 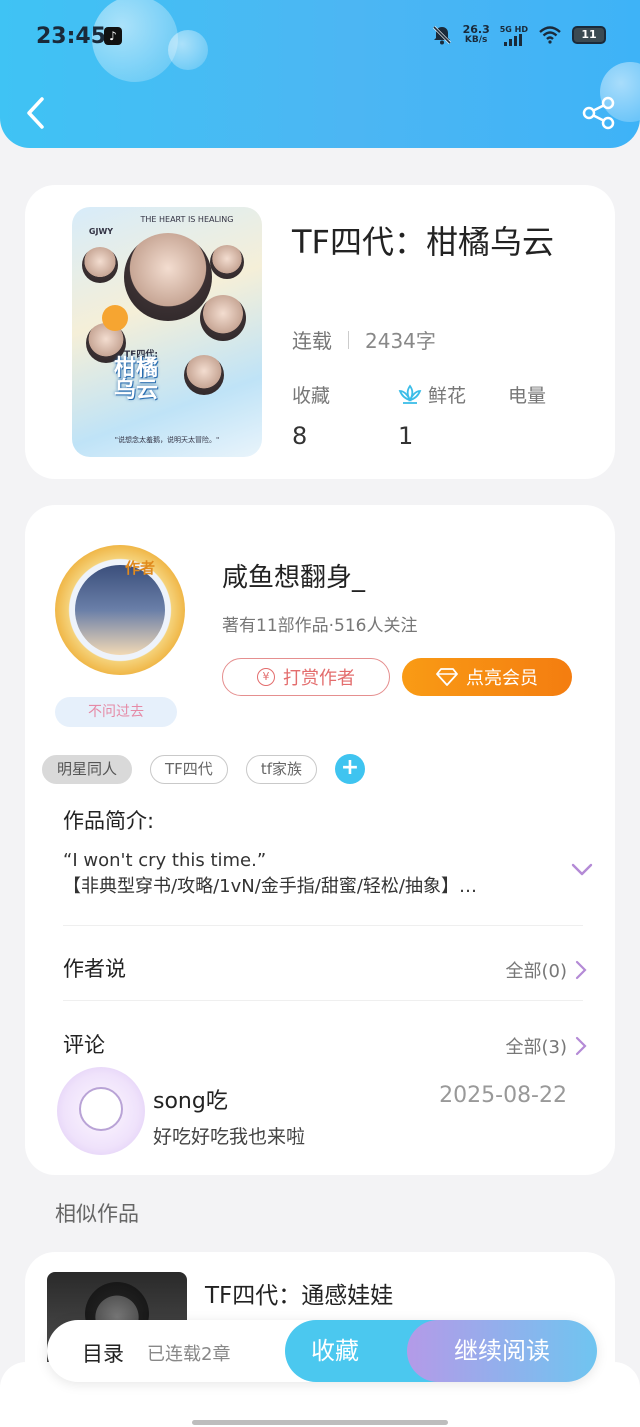 What do you see at coordinates (514, 35) in the screenshot?
I see `signal-icon: 5G HD` at bounding box center [514, 35].